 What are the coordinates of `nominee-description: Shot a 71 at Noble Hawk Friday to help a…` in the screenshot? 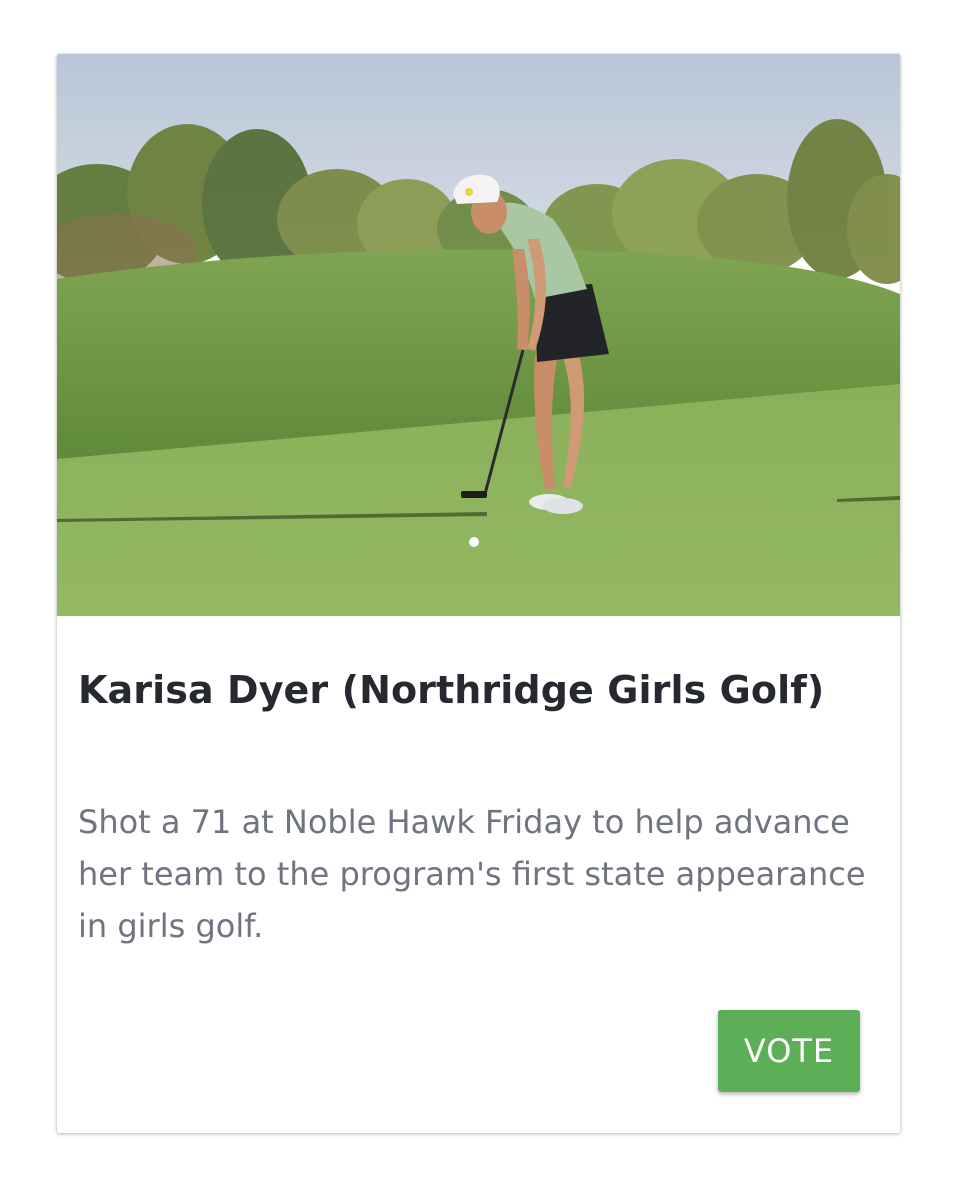 It's located at (472, 874).